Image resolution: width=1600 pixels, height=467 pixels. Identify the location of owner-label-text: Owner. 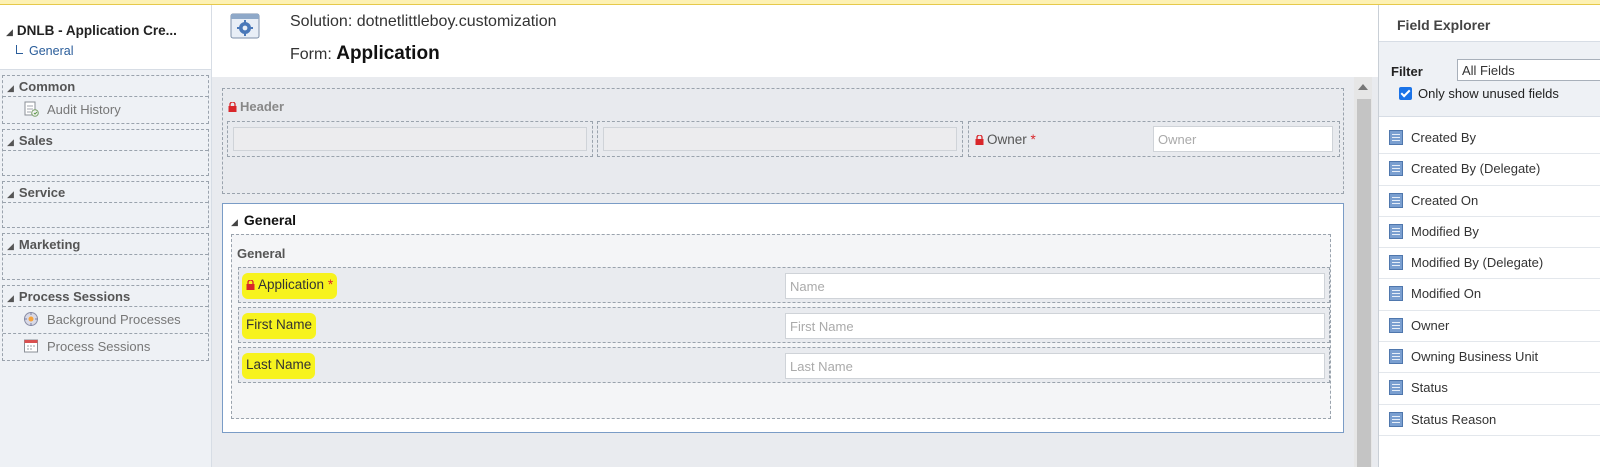
(1007, 139).